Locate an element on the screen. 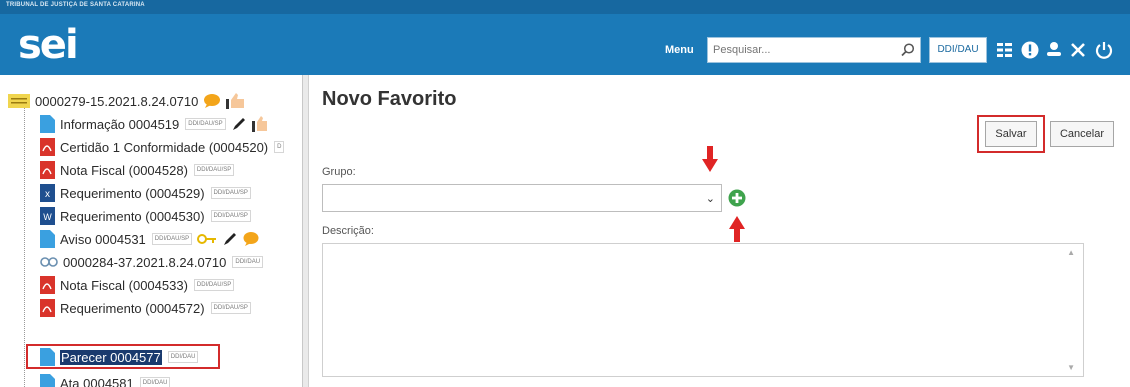 Image resolution: width=1130 pixels, height=387 pixels. tree-item-label: Certidão 1 Conformidade (0004520) is located at coordinates (164, 147).